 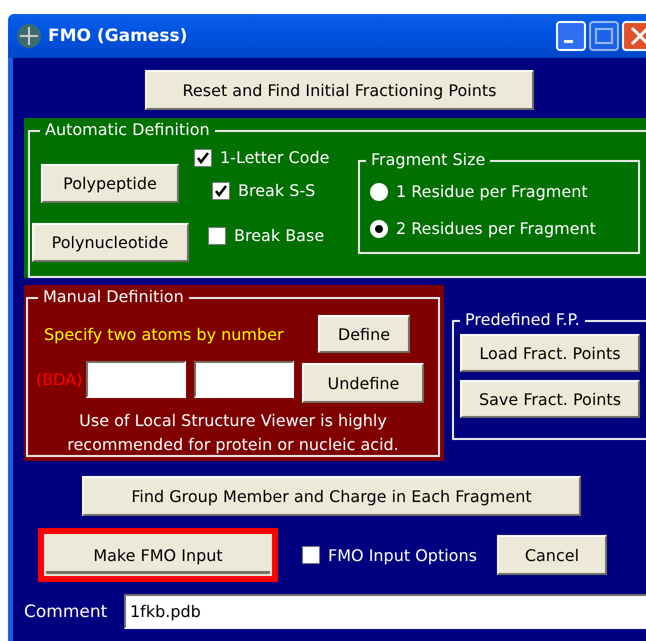 I want to click on window-title: FMO (Gamess), so click(x=118, y=36).